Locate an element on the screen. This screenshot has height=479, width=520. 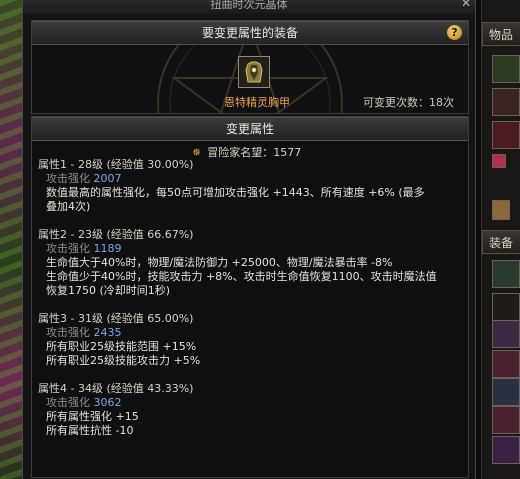
window-title-text: 扭曲时次元晶体 is located at coordinates (249, 5).